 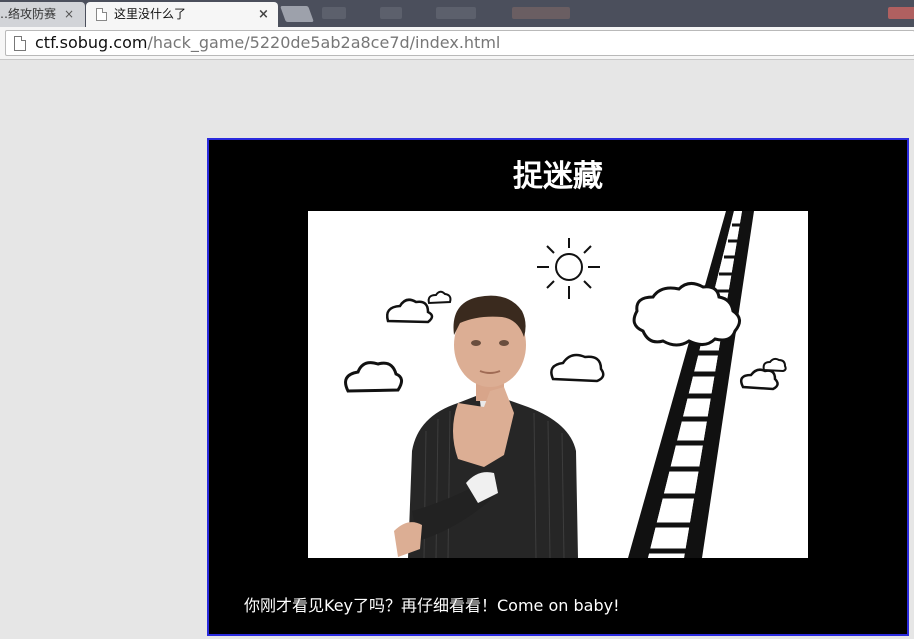 I want to click on hint-caption: 你刚才看见Key了吗？再仔细看看！Come on baby!, so click(x=432, y=605).